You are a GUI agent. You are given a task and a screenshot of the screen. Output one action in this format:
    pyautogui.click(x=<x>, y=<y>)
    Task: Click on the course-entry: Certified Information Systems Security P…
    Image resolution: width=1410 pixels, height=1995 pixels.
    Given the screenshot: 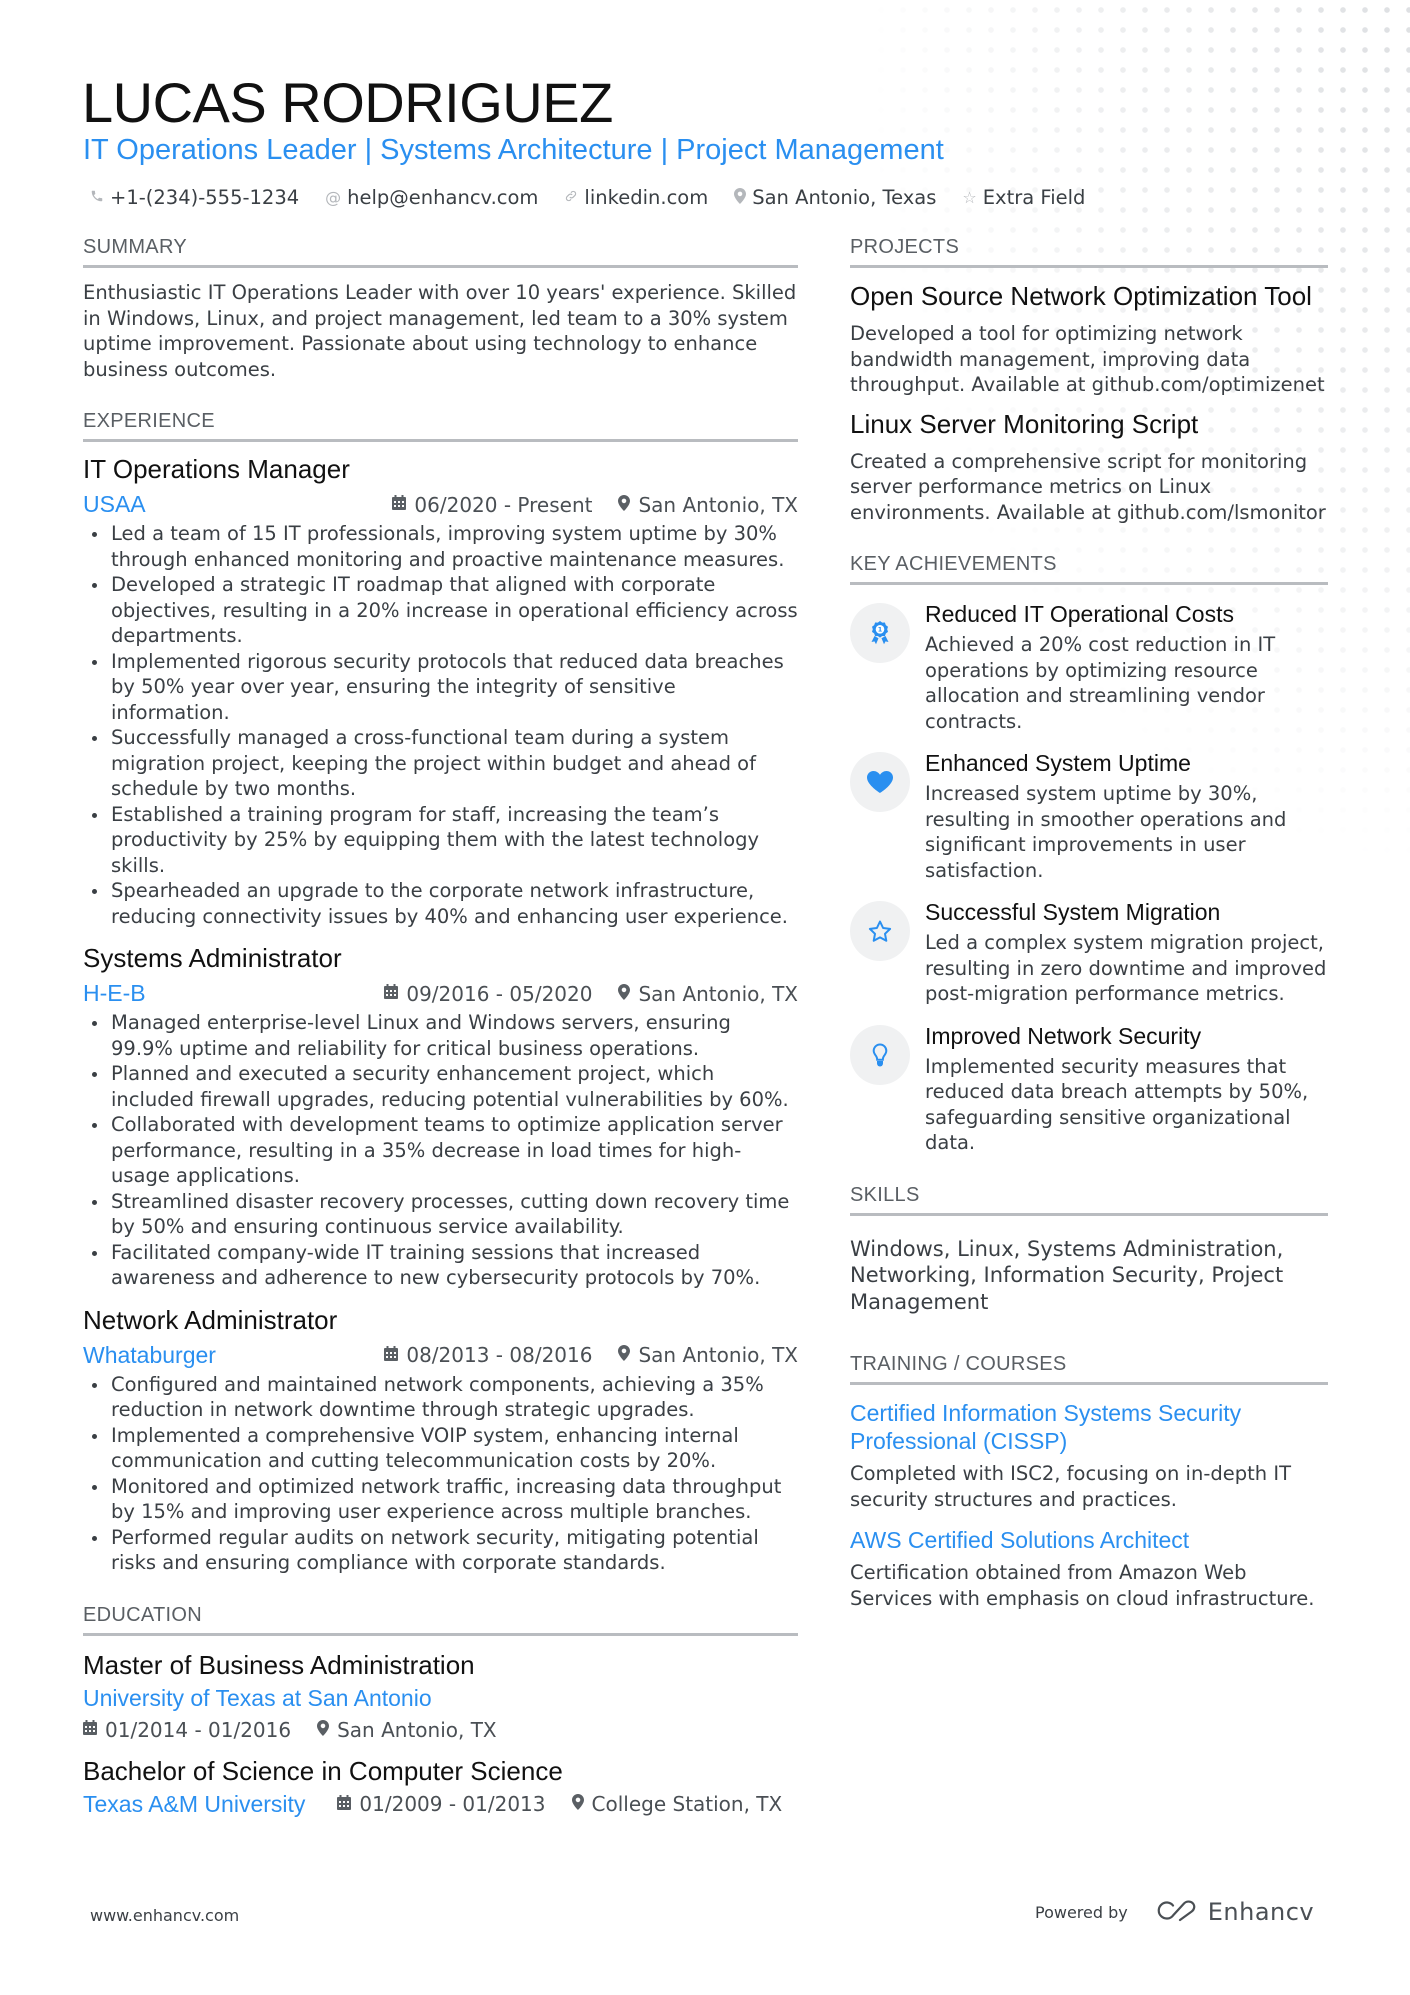 What is the action you would take?
    pyautogui.click(x=1089, y=1455)
    